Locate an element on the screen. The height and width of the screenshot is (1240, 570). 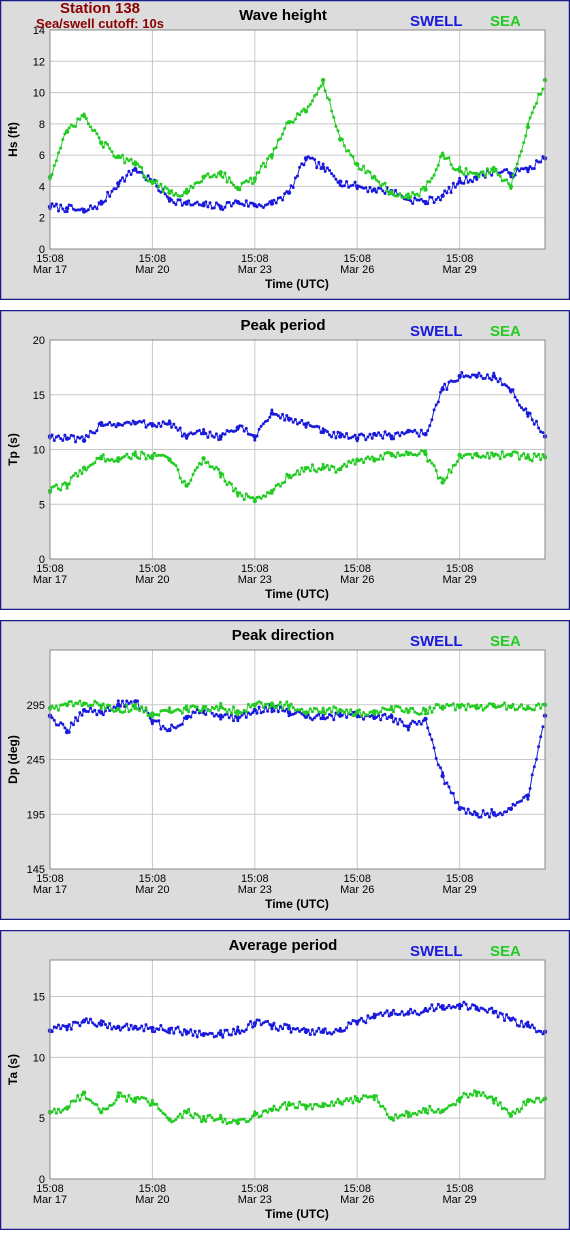
x-tick-date: Mar 23 is located at coordinates (255, 270).